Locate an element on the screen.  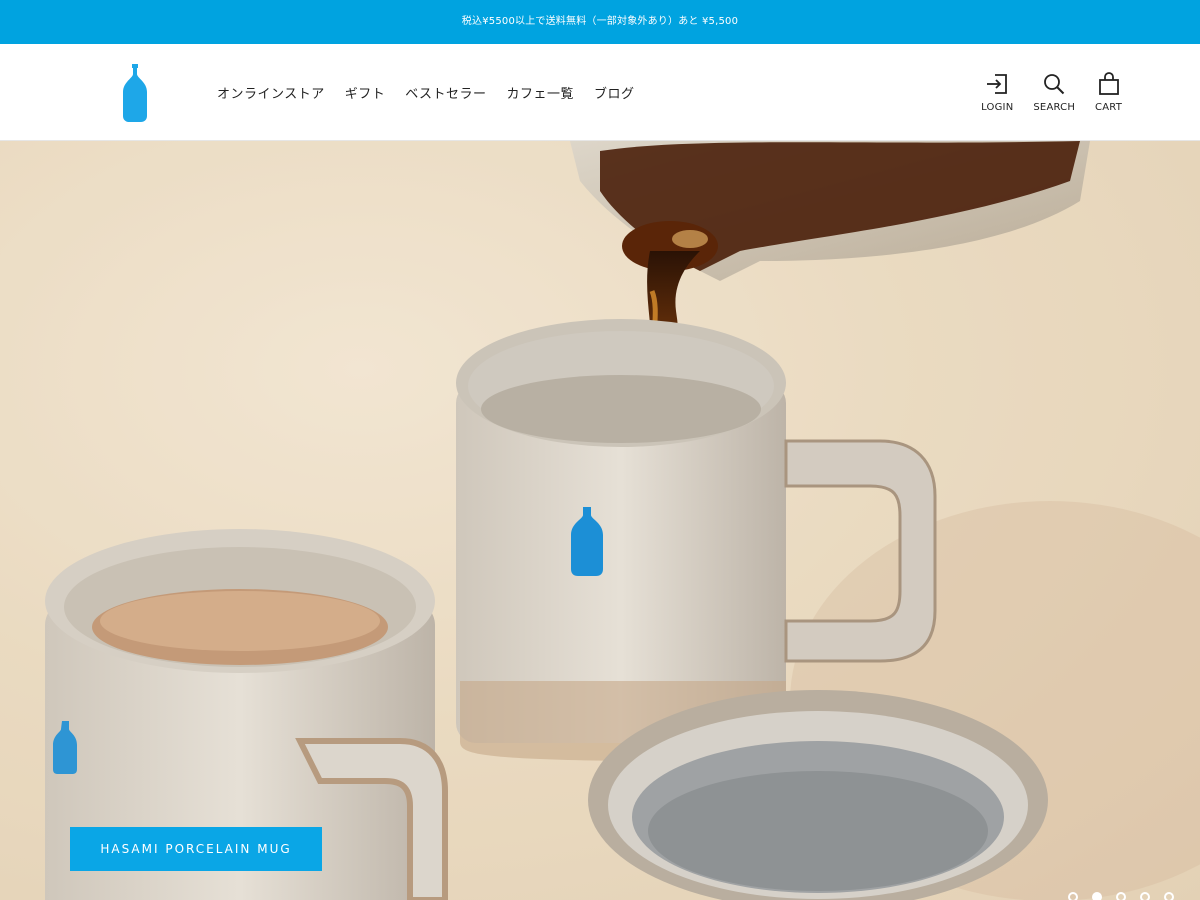
cart-label: CART is located at coordinates (1108, 107).